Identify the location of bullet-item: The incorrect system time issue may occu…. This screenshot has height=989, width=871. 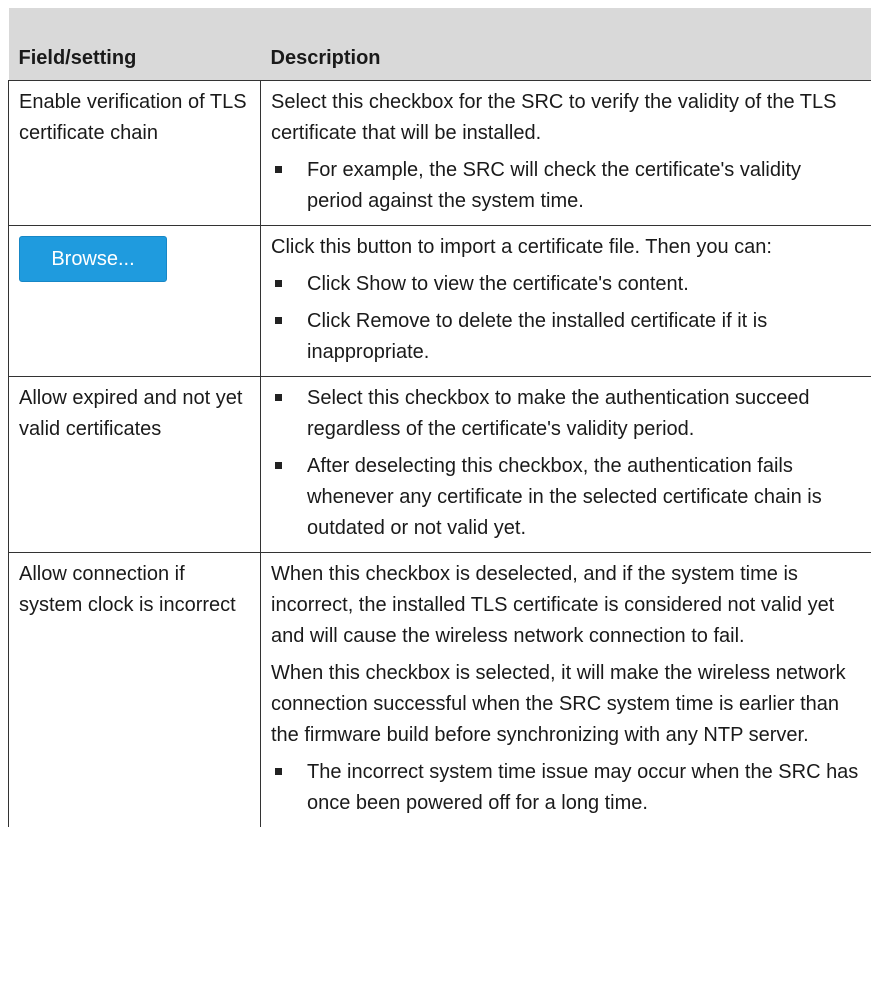
(566, 788).